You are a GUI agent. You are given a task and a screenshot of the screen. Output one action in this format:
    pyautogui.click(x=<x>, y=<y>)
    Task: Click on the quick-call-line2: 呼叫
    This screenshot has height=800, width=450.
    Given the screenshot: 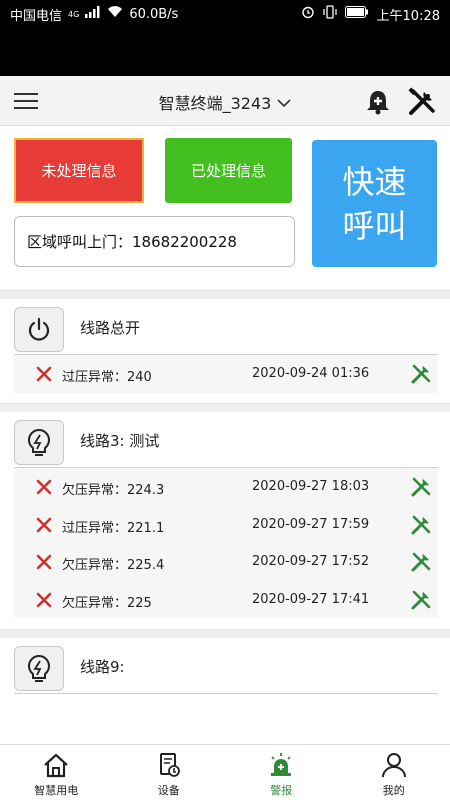 What is the action you would take?
    pyautogui.click(x=374, y=225)
    